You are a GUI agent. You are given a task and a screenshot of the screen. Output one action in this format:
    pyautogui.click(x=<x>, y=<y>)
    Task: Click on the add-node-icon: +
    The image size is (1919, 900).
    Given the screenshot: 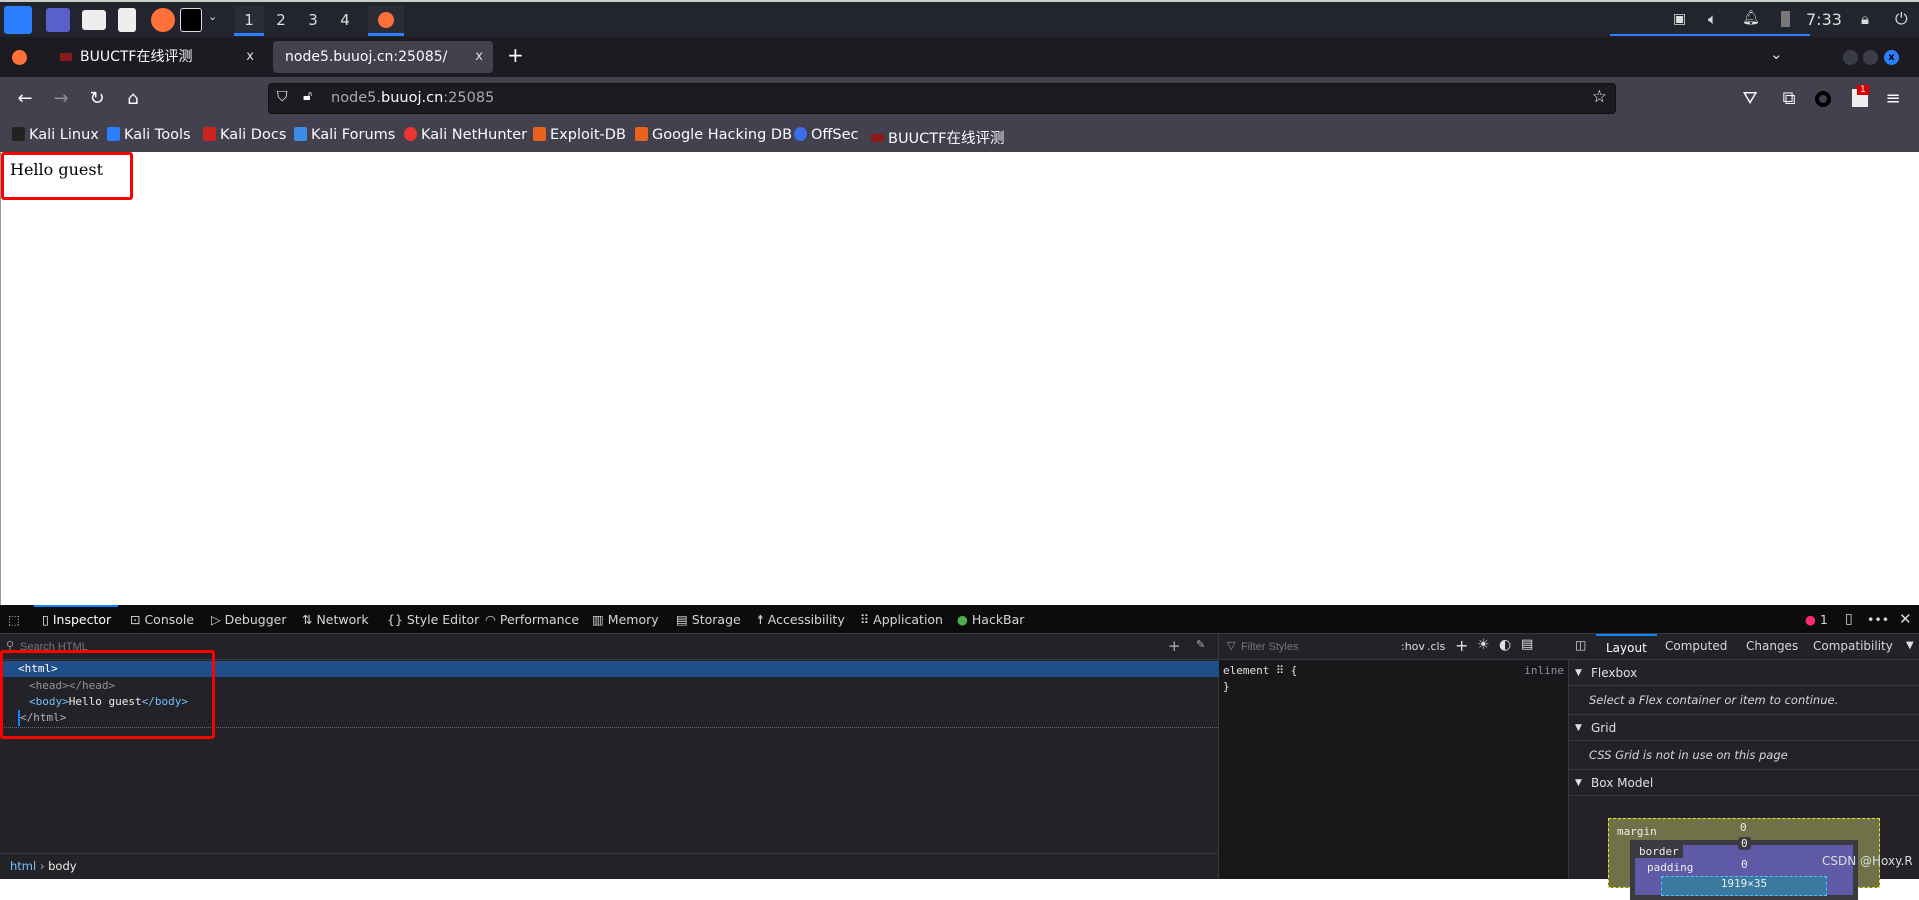 What is the action you would take?
    pyautogui.click(x=1174, y=646)
    